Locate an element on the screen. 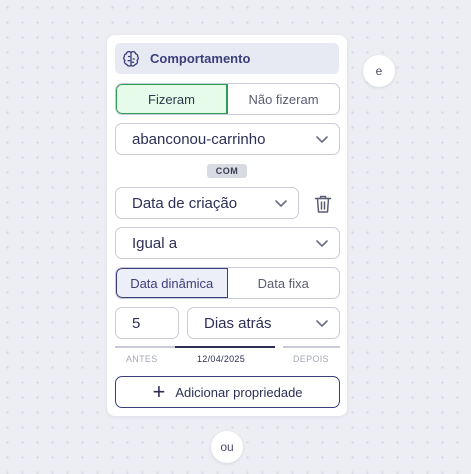 The height and width of the screenshot is (474, 471). card-header: Comportamento is located at coordinates (227, 58).